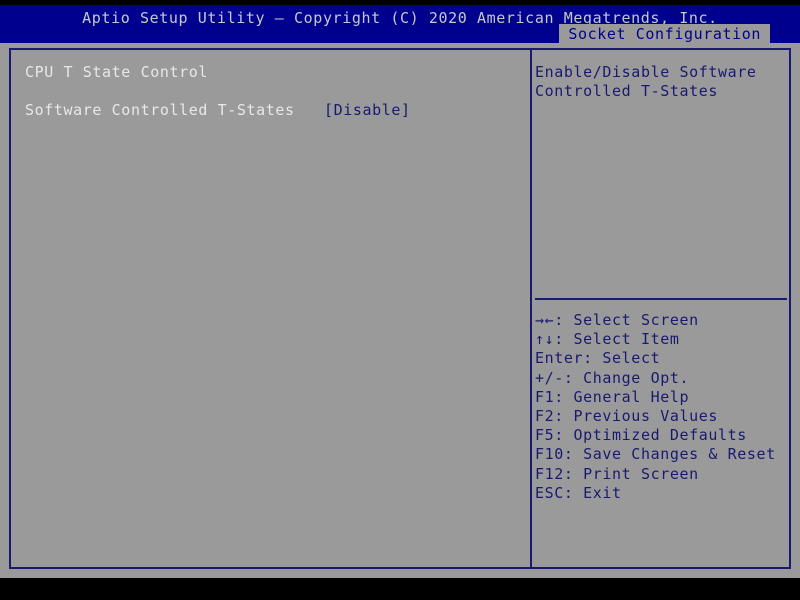 This screenshot has width=800, height=600. What do you see at coordinates (617, 473) in the screenshot?
I see `legend-item-print-screen: F12: Print Screen` at bounding box center [617, 473].